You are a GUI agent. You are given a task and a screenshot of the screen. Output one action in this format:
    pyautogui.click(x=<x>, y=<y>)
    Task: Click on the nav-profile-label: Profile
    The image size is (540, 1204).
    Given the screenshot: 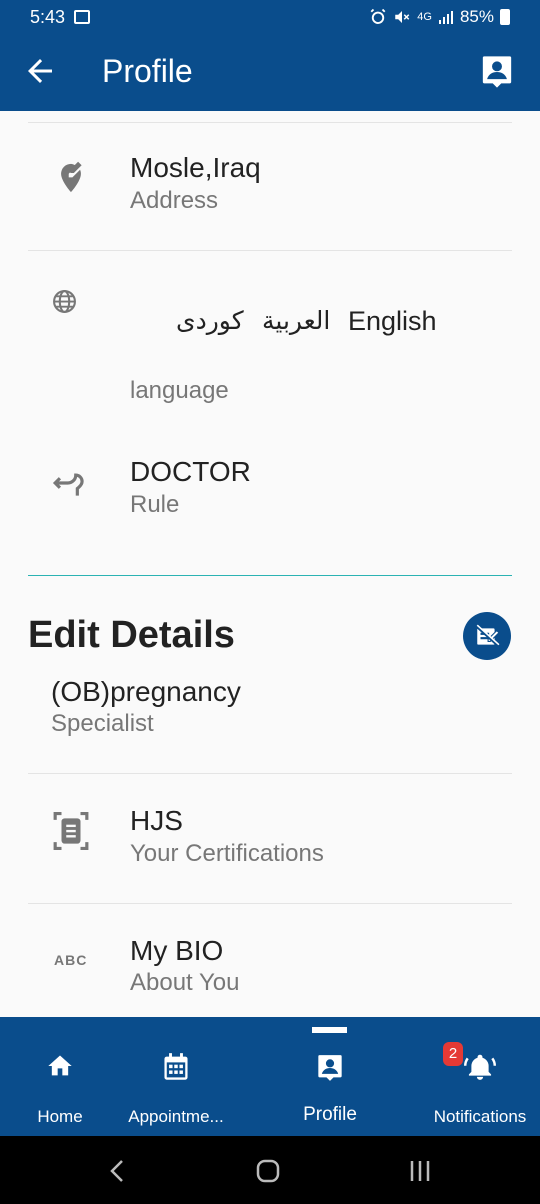 What is the action you would take?
    pyautogui.click(x=330, y=1114)
    